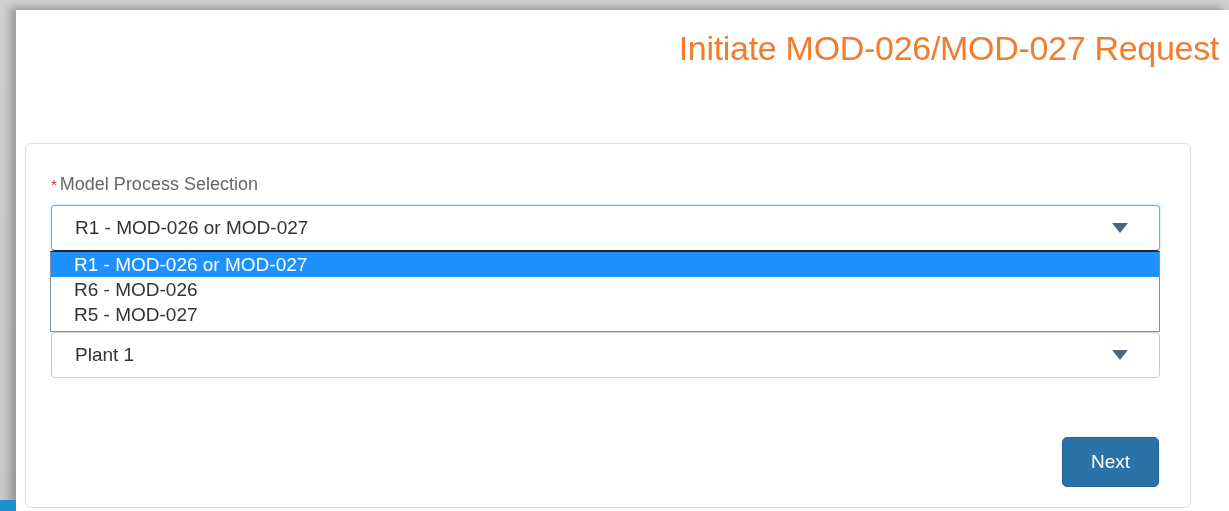 This screenshot has width=1229, height=511. Describe the element at coordinates (158, 184) in the screenshot. I see `field-label: Model Process Selection` at that location.